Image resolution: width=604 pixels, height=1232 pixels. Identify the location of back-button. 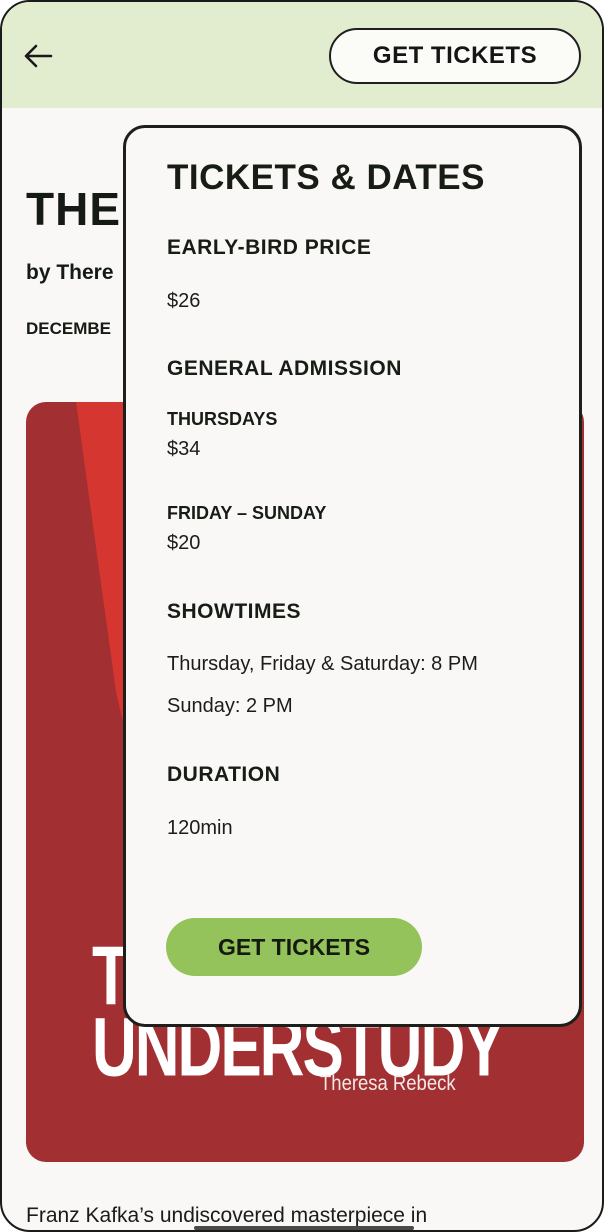
(40, 56).